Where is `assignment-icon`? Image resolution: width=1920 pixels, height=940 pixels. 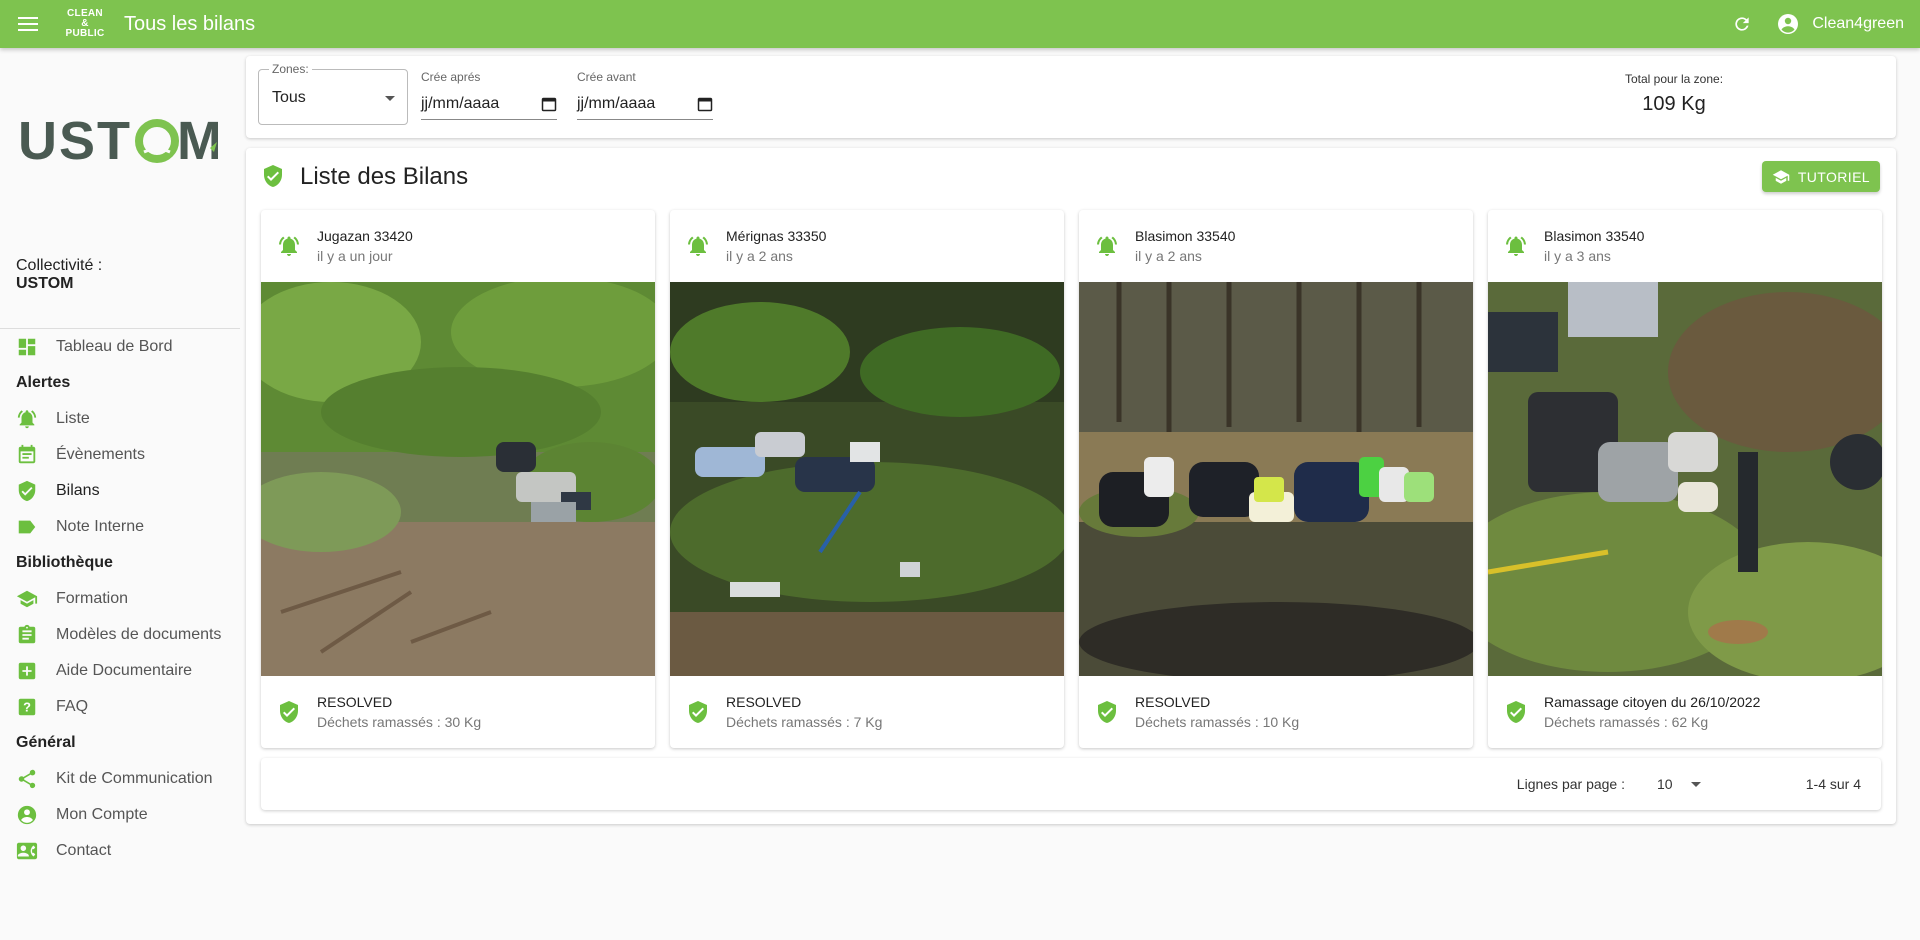 assignment-icon is located at coordinates (27, 634).